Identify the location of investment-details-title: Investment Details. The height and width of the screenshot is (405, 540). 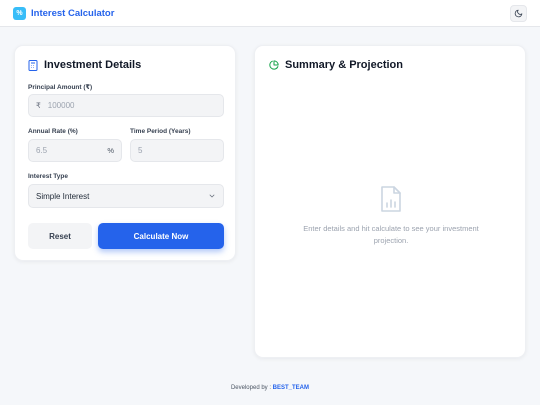
(93, 65).